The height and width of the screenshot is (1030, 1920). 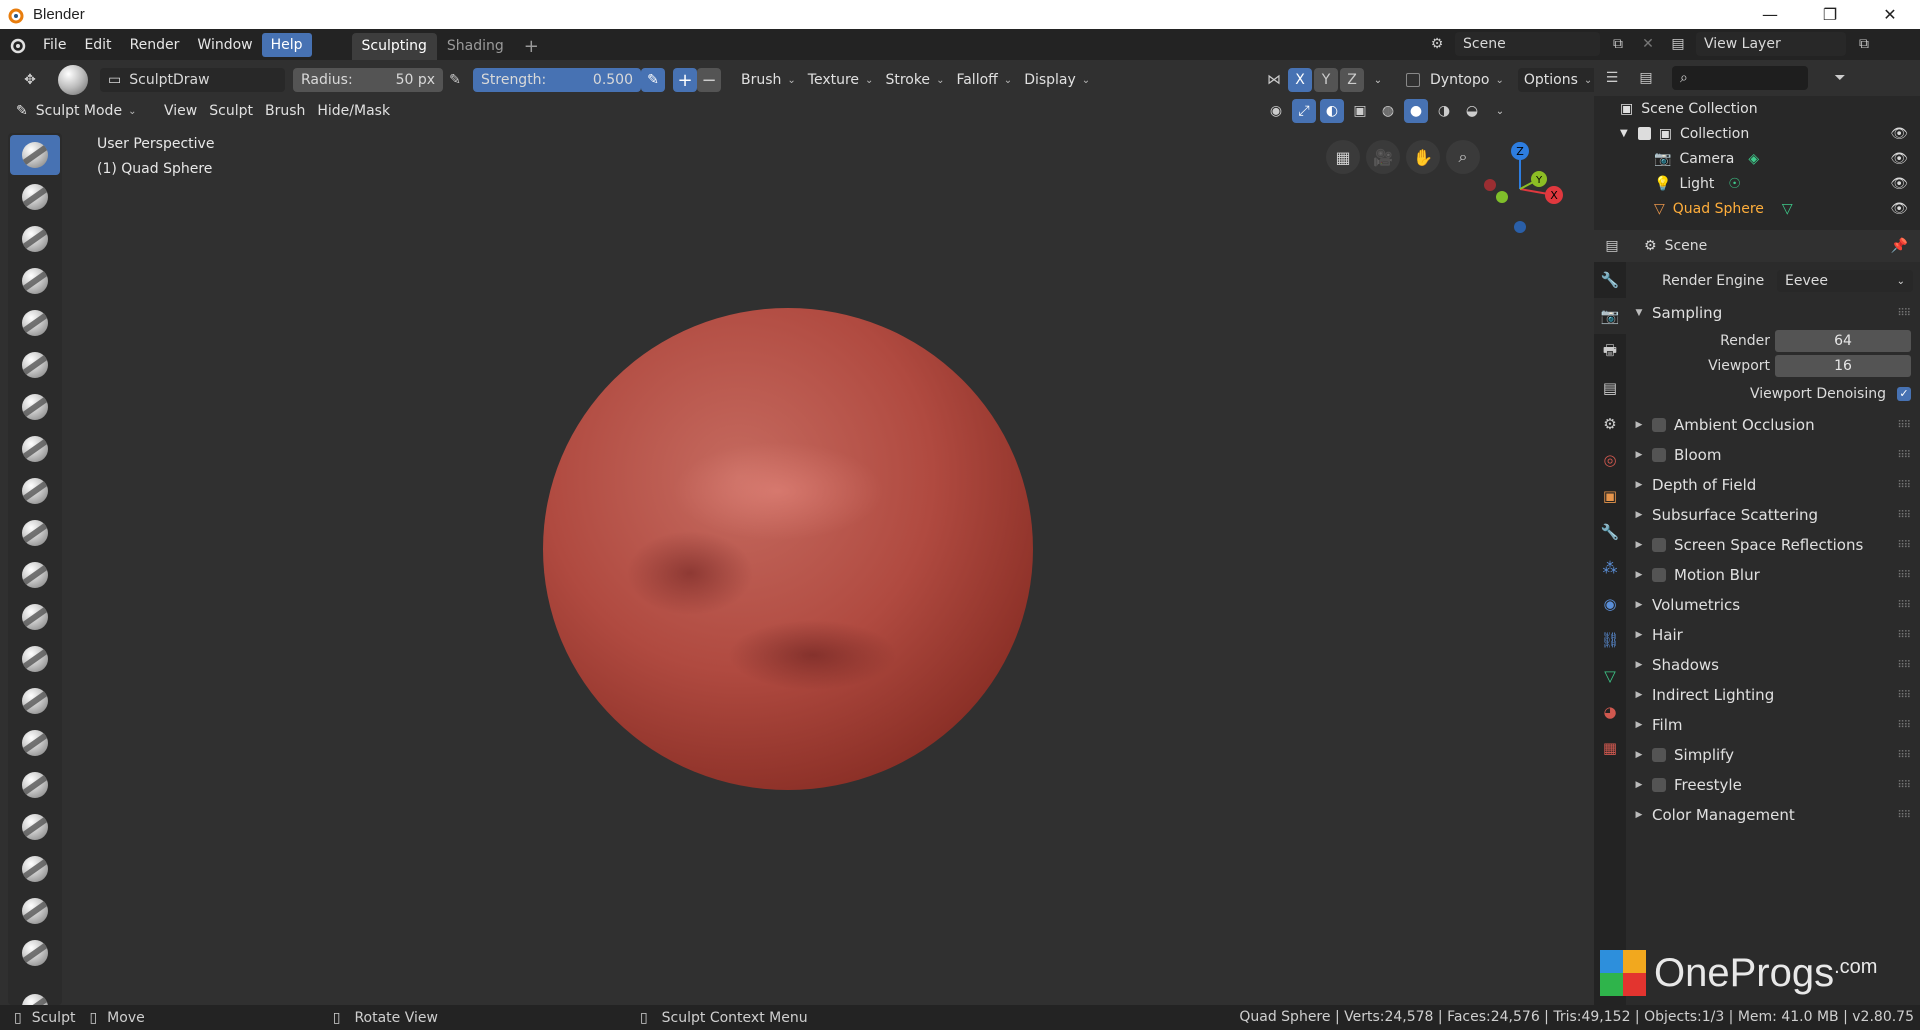 What do you see at coordinates (1843, 365) in the screenshot?
I see `viewport-samples-field: 16` at bounding box center [1843, 365].